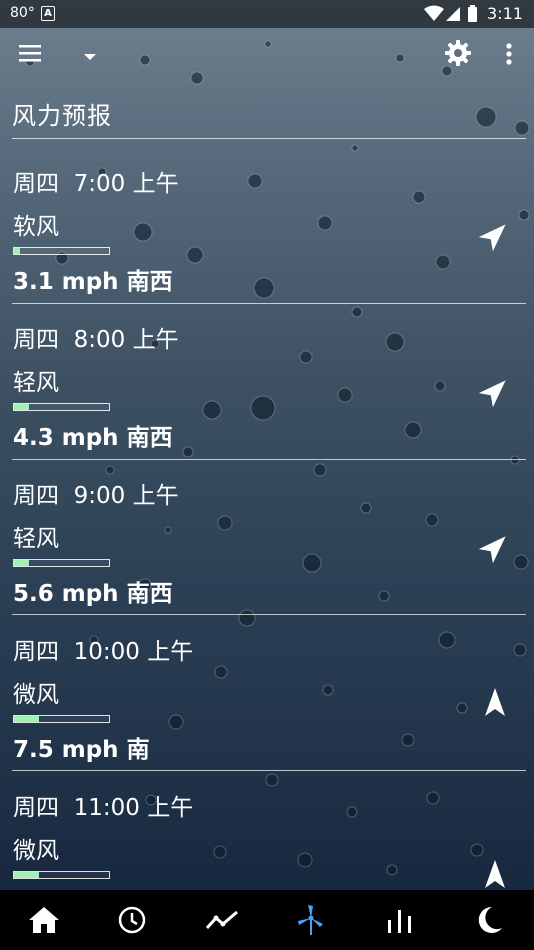 This screenshot has width=534, height=950. What do you see at coordinates (96, 340) in the screenshot?
I see `forecast-time: 周四 8:00 上午` at bounding box center [96, 340].